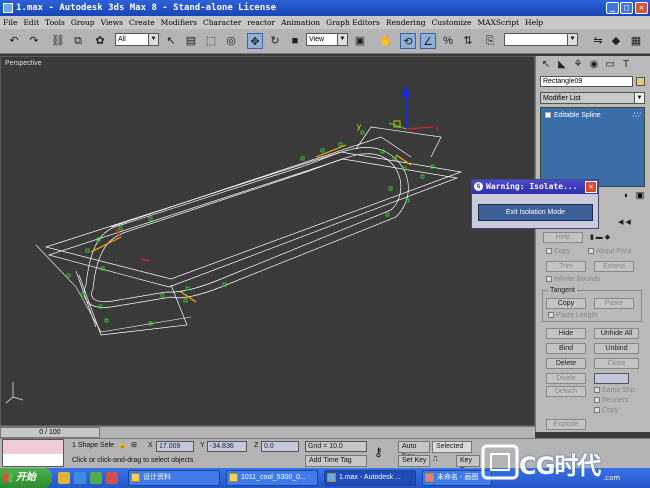  What do you see at coordinates (548, 115) in the screenshot?
I see `expand-box-icon` at bounding box center [548, 115].